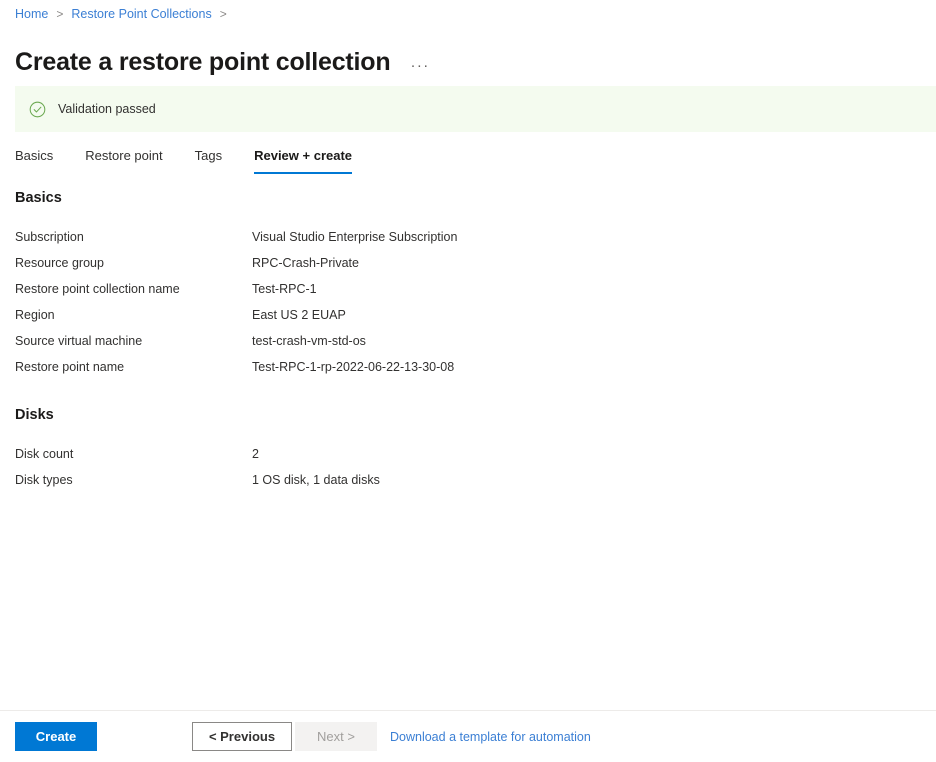 The image size is (936, 762). I want to click on summary-label: Resource group, so click(59, 263).